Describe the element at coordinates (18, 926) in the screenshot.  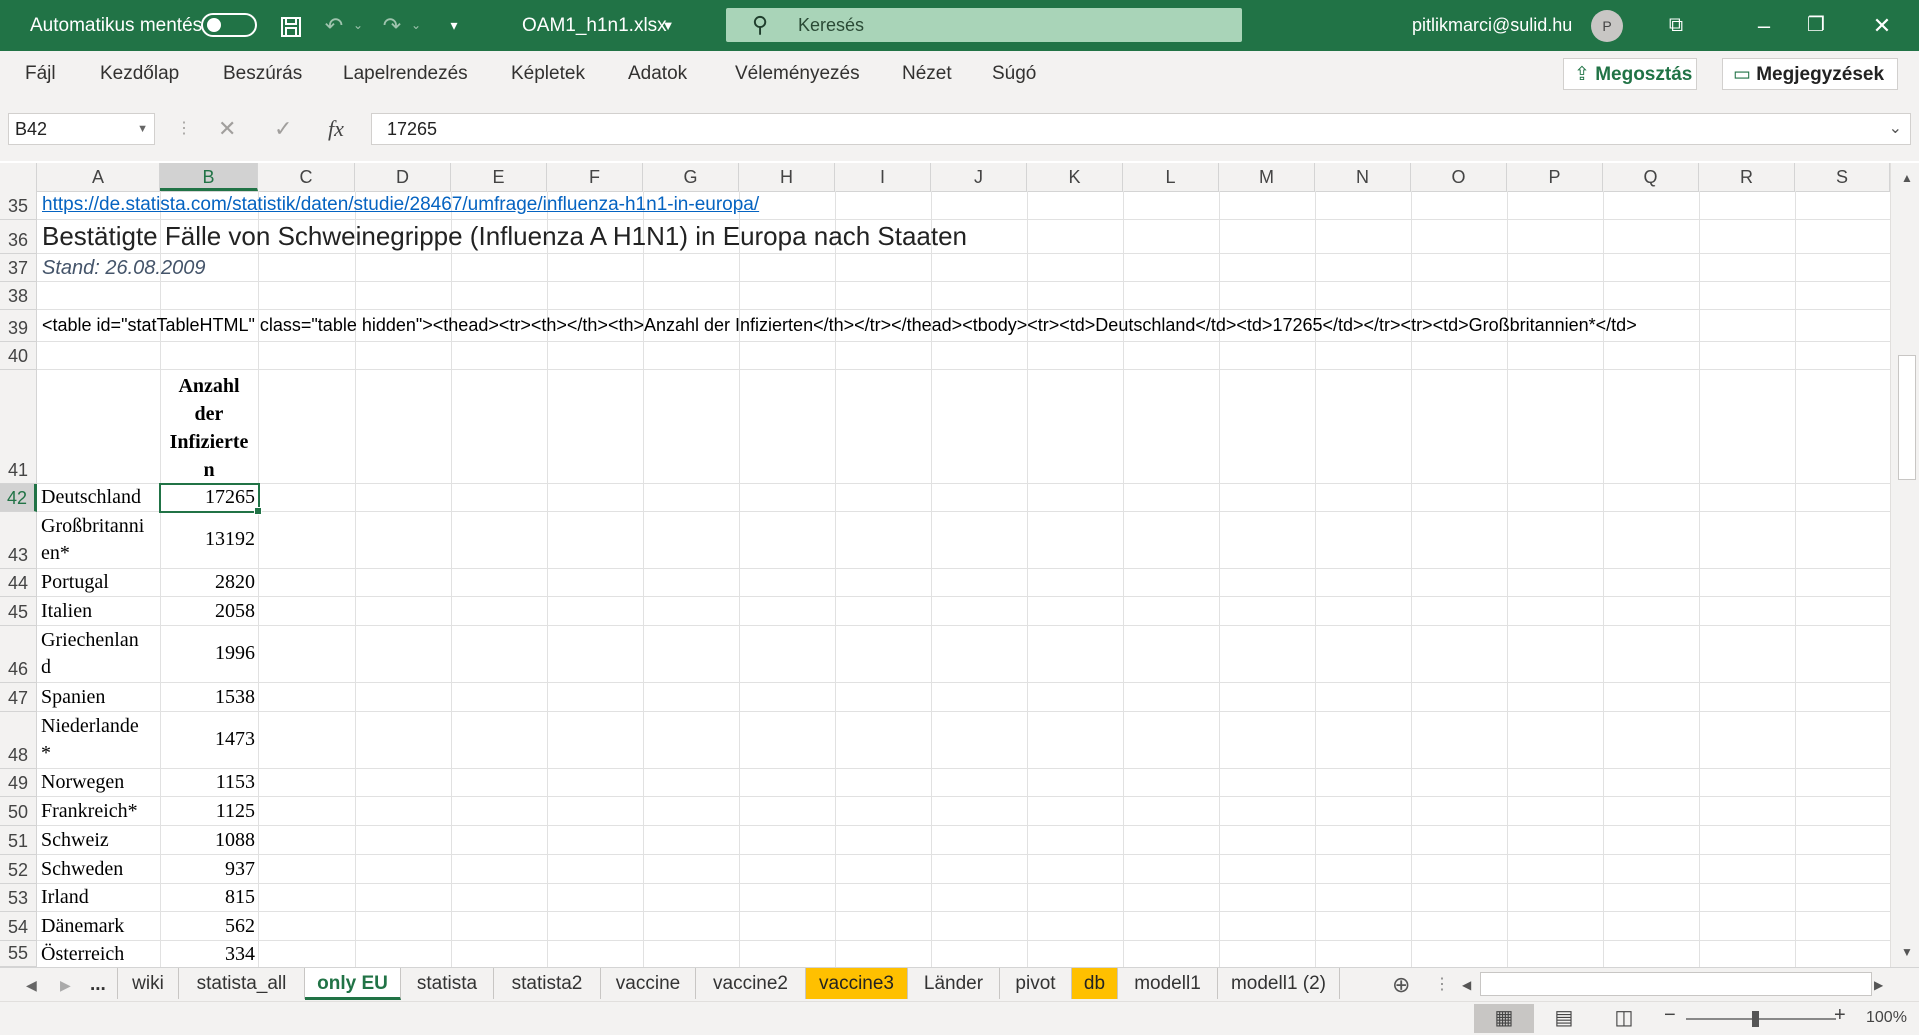
I see `row-header: 54` at that location.